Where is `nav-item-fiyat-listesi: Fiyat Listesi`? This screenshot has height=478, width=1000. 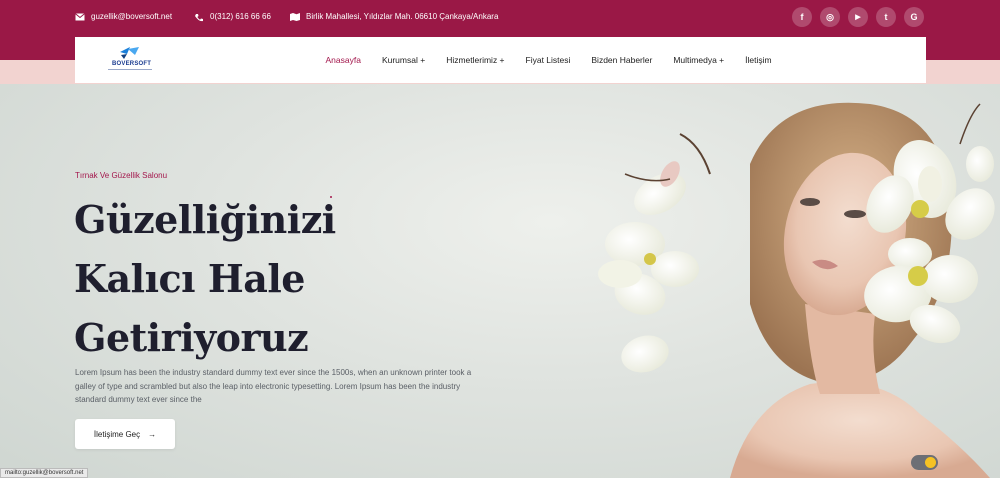 nav-item-fiyat-listesi: Fiyat Listesi is located at coordinates (548, 60).